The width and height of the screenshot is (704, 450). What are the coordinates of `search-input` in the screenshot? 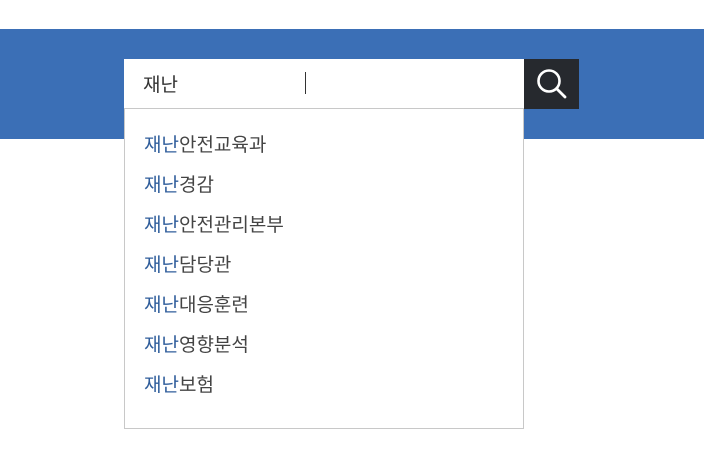 It's located at (324, 83).